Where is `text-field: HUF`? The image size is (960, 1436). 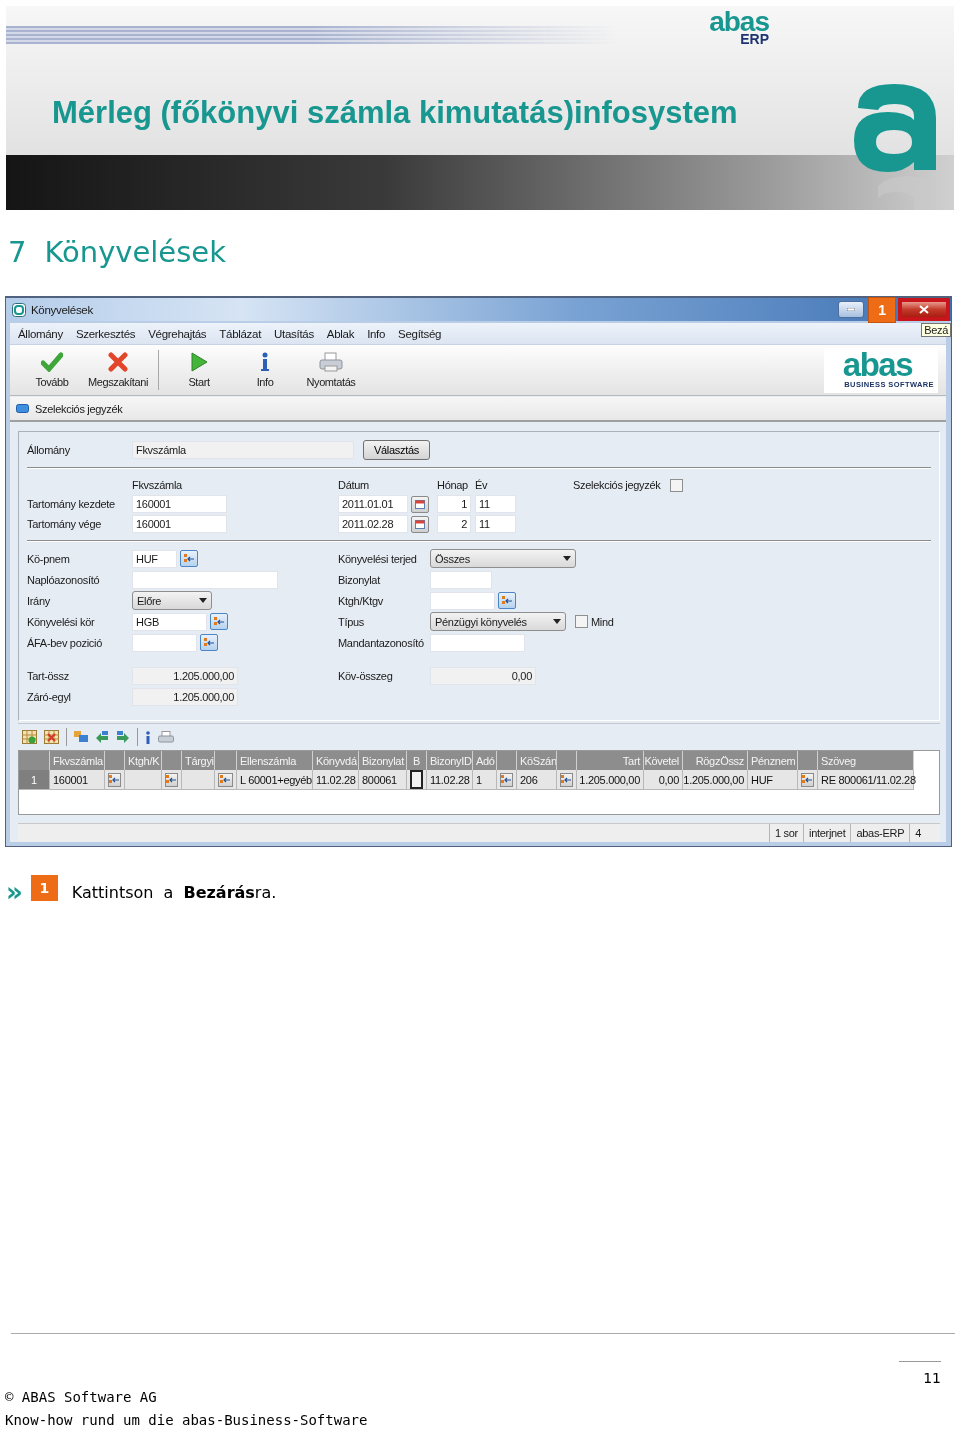
text-field: HUF is located at coordinates (154, 558).